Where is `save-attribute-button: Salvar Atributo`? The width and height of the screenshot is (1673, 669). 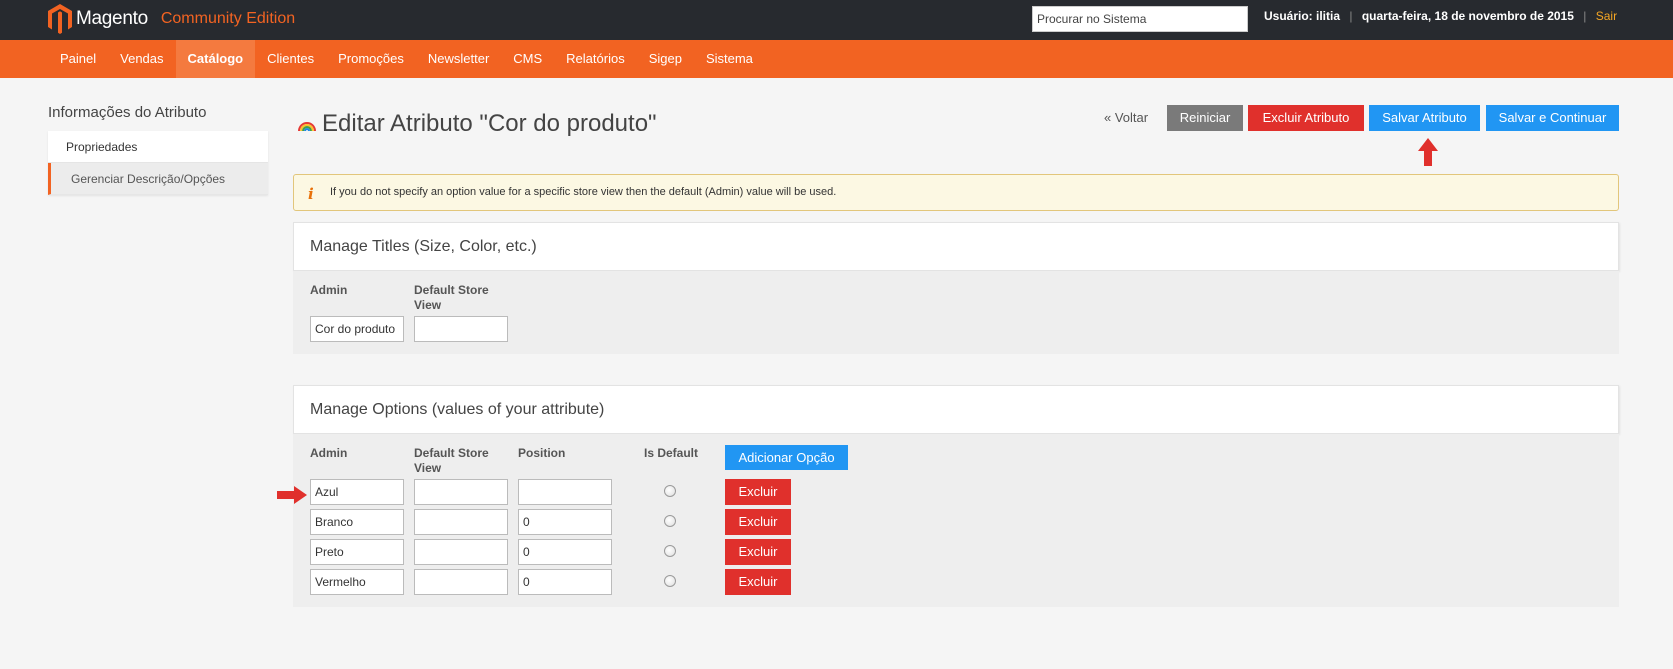
save-attribute-button: Salvar Atributo is located at coordinates (1424, 118).